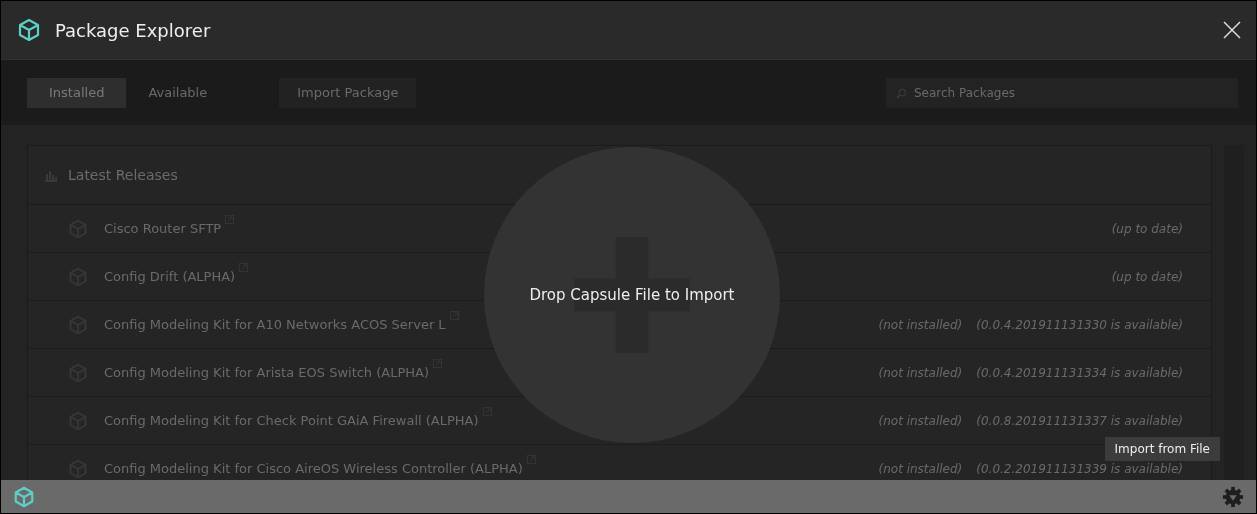 The width and height of the screenshot is (1257, 514). What do you see at coordinates (901, 93) in the screenshot?
I see `search-icon` at bounding box center [901, 93].